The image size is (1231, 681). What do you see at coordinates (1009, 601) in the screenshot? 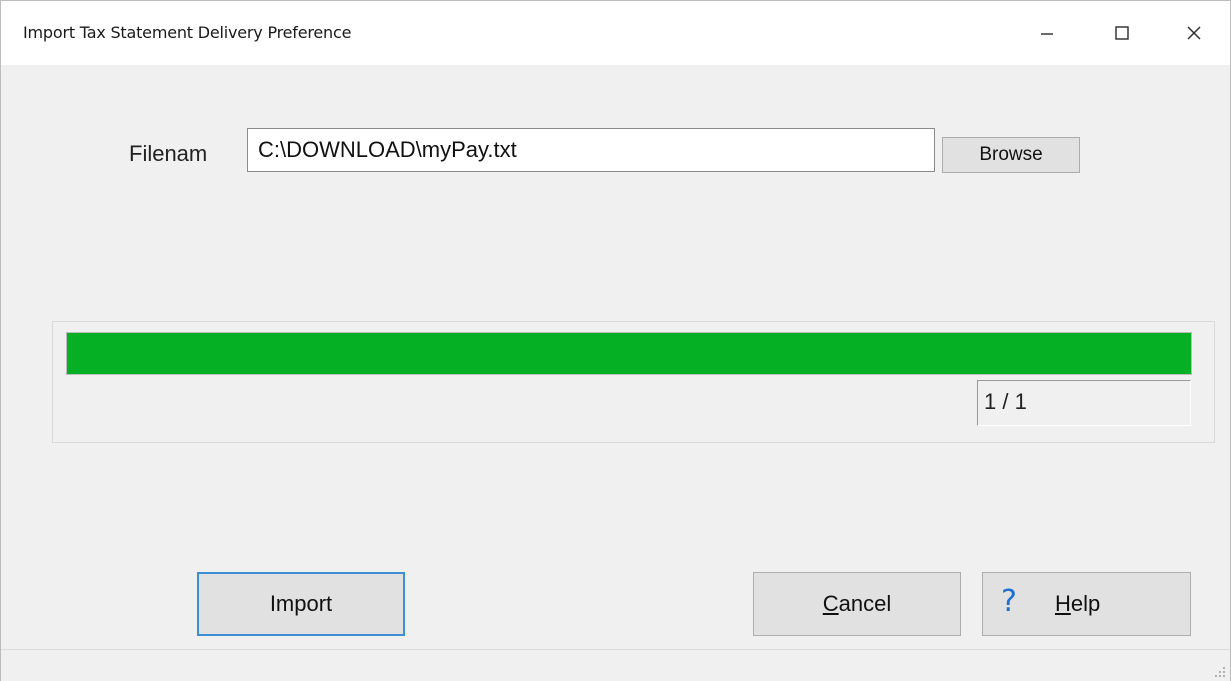
I see `help-question-icon: ?` at bounding box center [1009, 601].